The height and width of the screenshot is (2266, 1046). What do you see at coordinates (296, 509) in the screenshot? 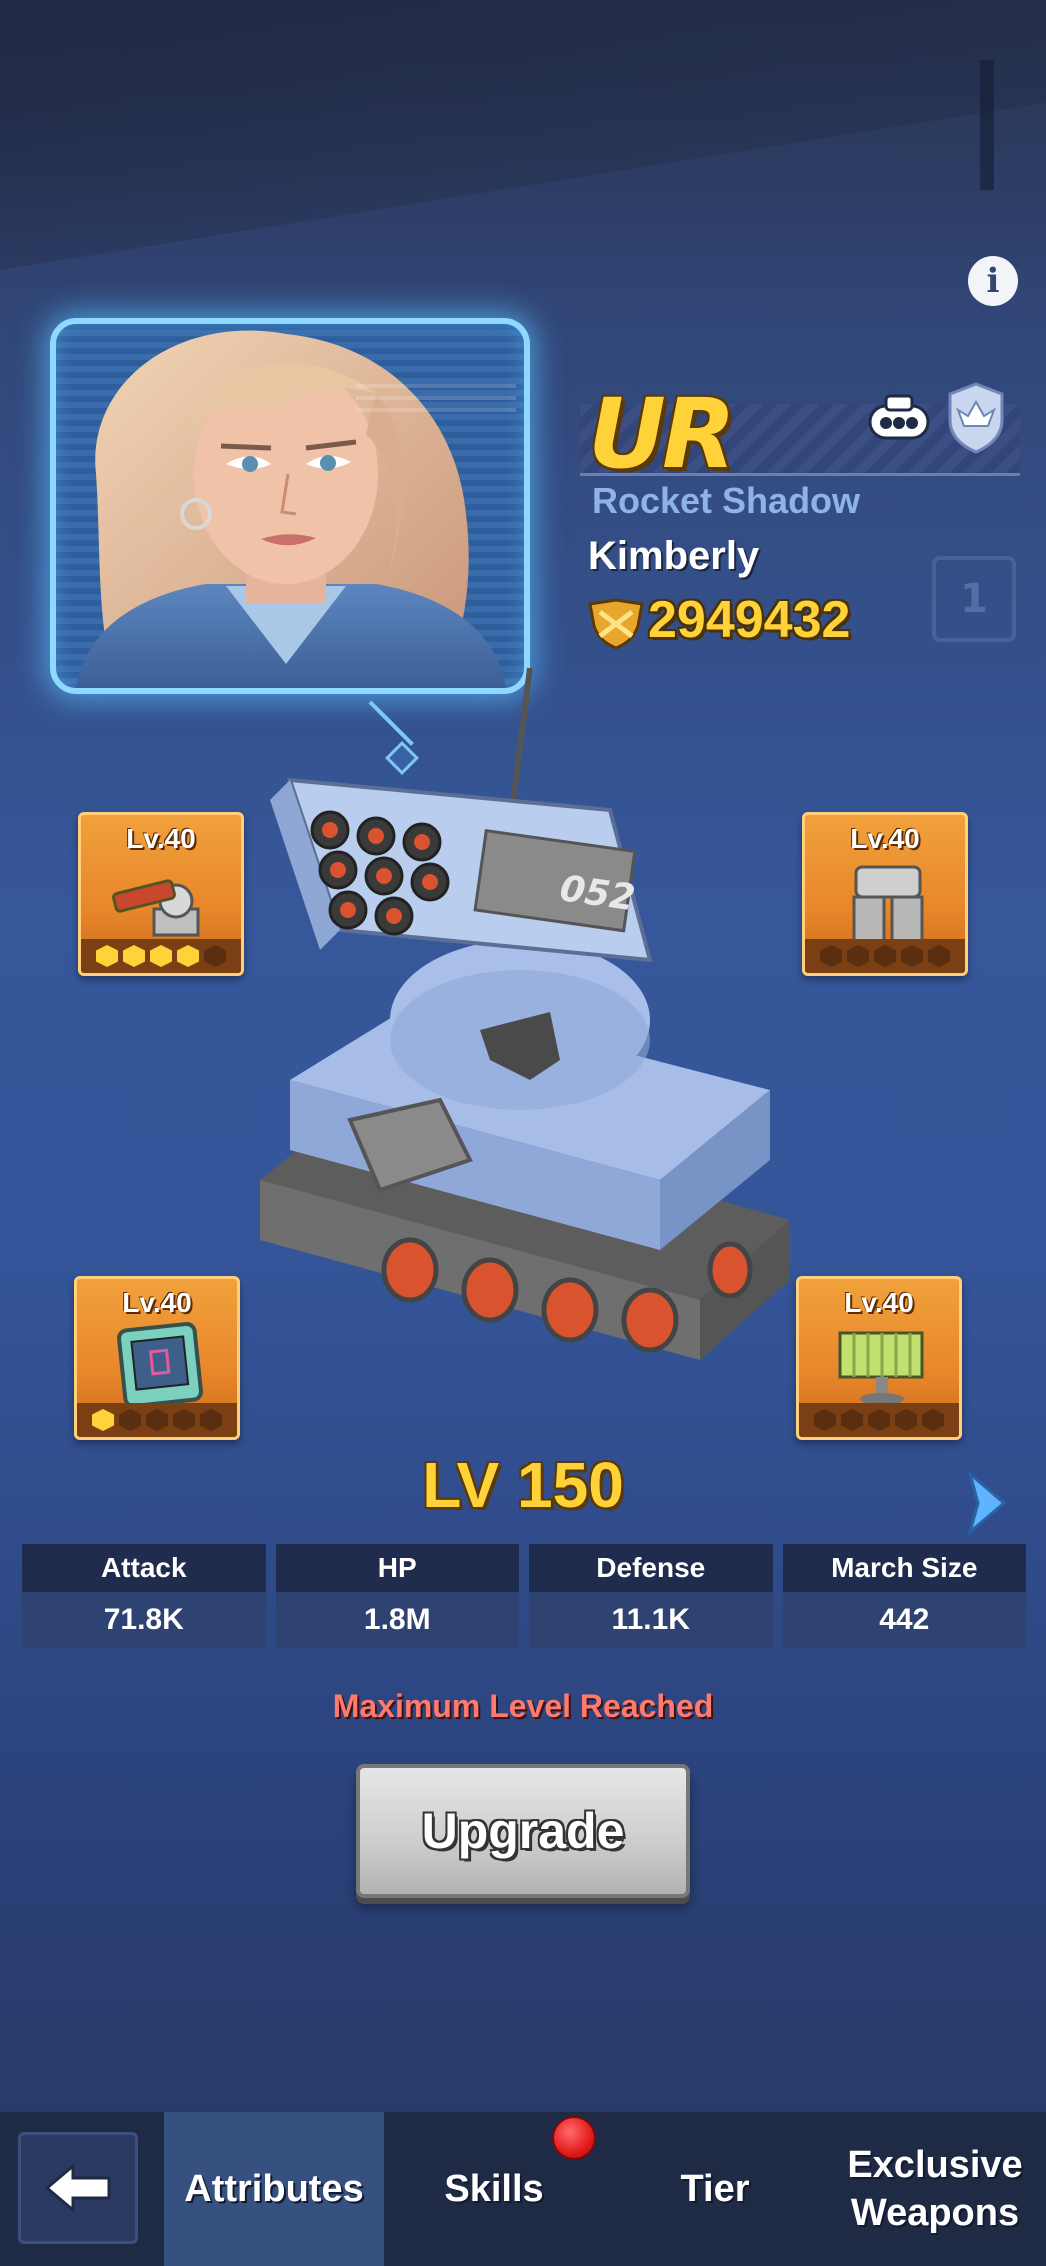
I see `hero-portrait-image` at bounding box center [296, 509].